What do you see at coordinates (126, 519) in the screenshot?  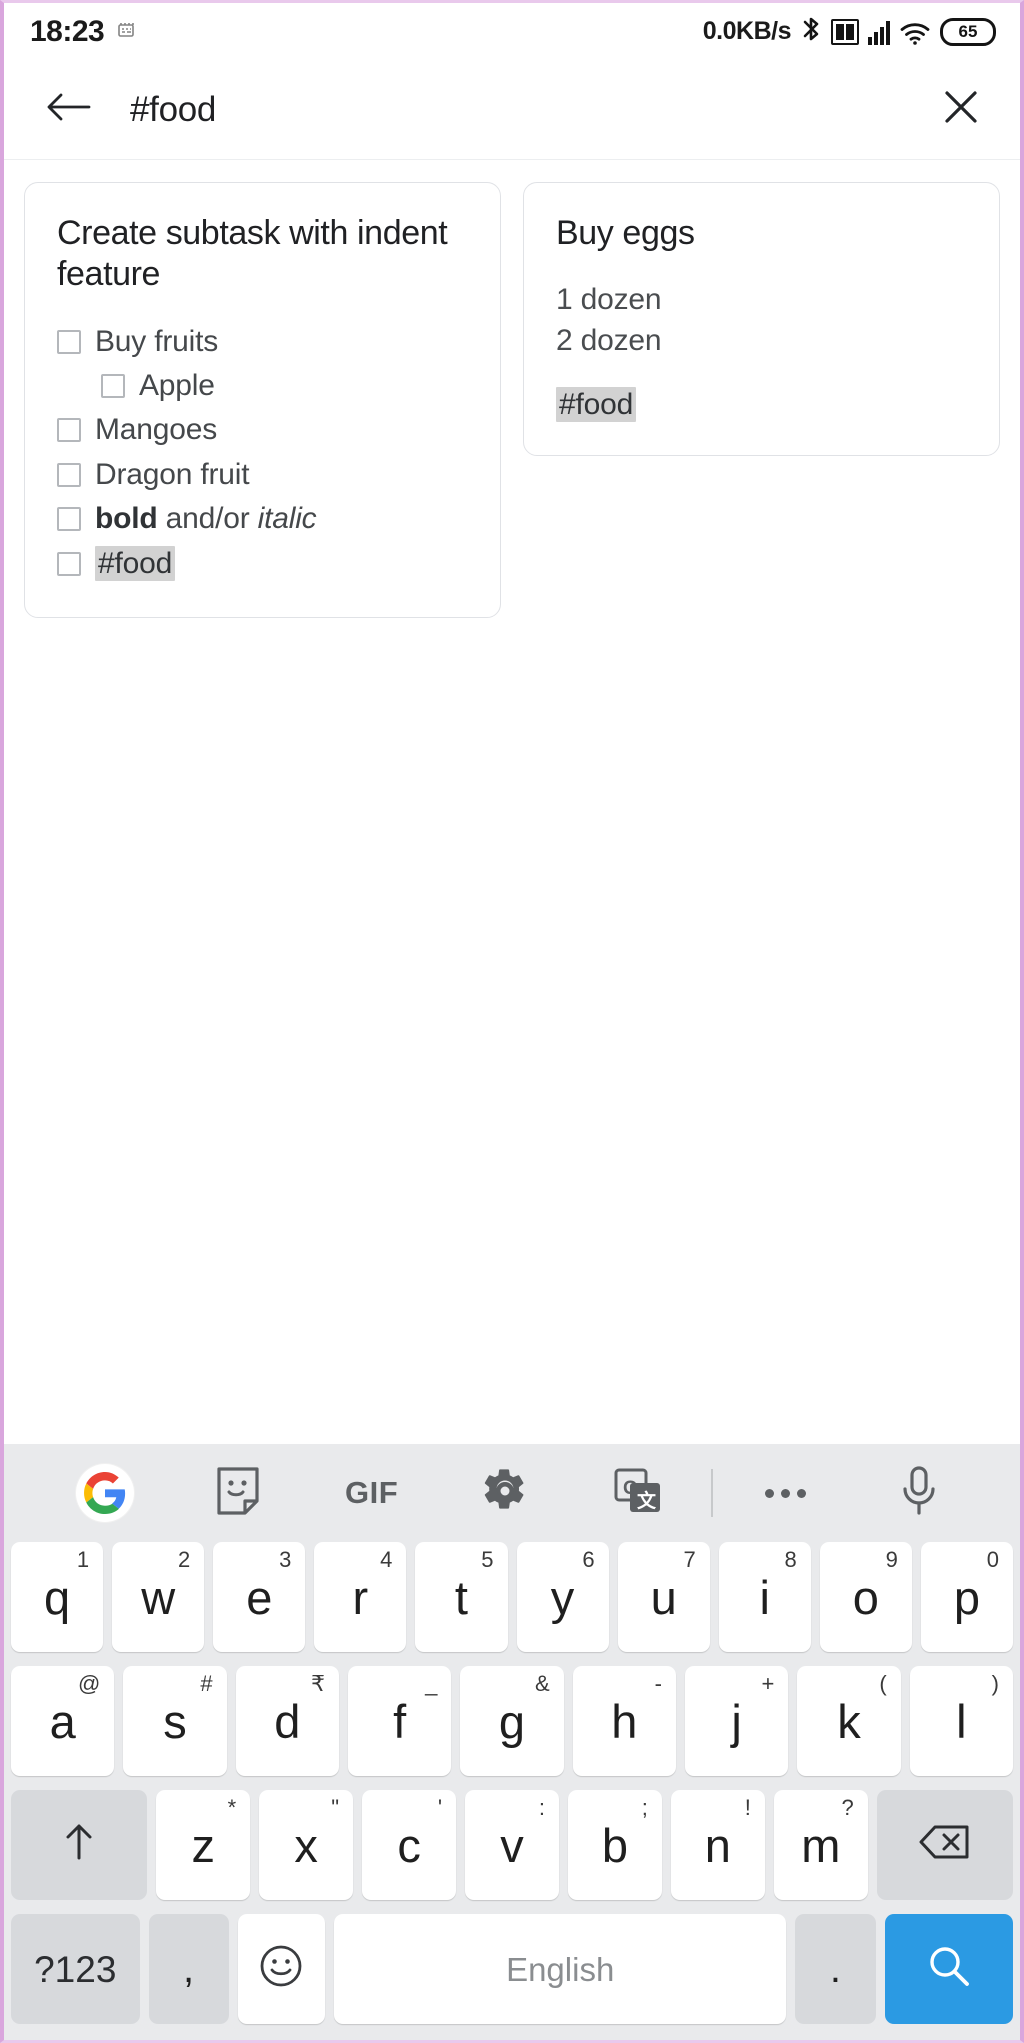 I see `bold-text: bold` at bounding box center [126, 519].